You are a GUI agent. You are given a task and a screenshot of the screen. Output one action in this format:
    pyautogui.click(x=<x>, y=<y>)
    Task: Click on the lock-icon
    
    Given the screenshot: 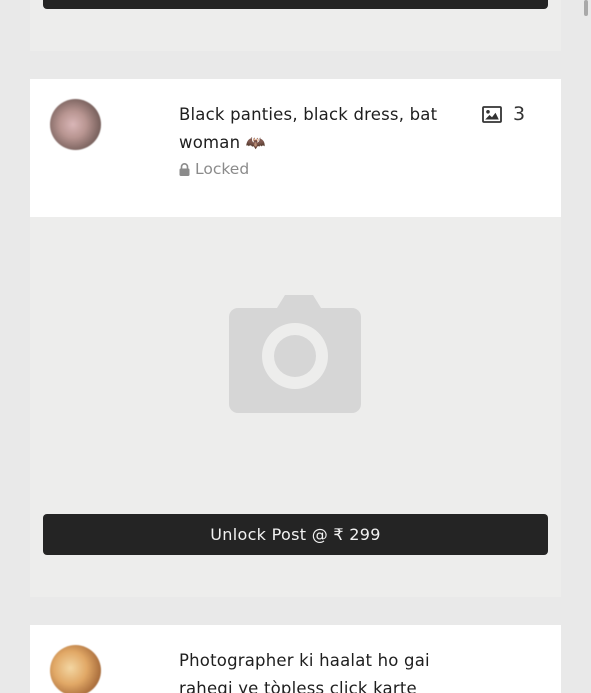 What is the action you would take?
    pyautogui.click(x=184, y=169)
    